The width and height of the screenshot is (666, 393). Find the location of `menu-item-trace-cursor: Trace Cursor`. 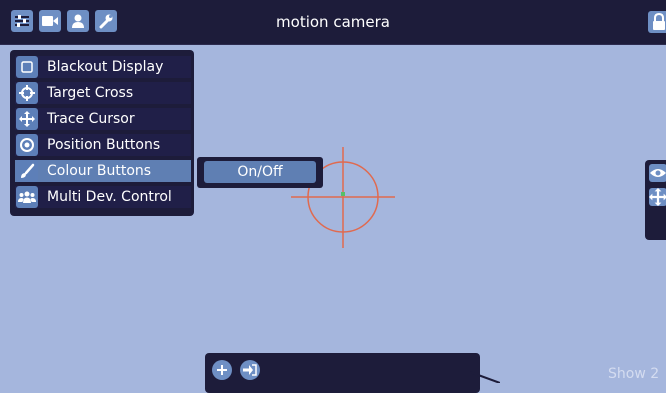

menu-item-trace-cursor: Trace Cursor is located at coordinates (103, 119).